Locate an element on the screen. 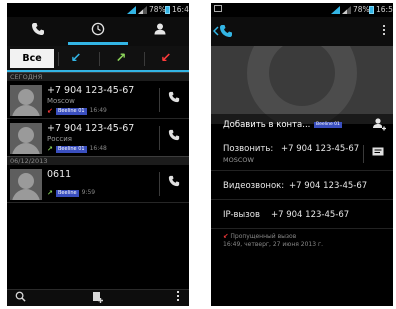 The height and width of the screenshot is (309, 396). call-log-row: +7 904 123-45-67 Moscow ↙ Beeline 01 16:49 is located at coordinates (98, 100).